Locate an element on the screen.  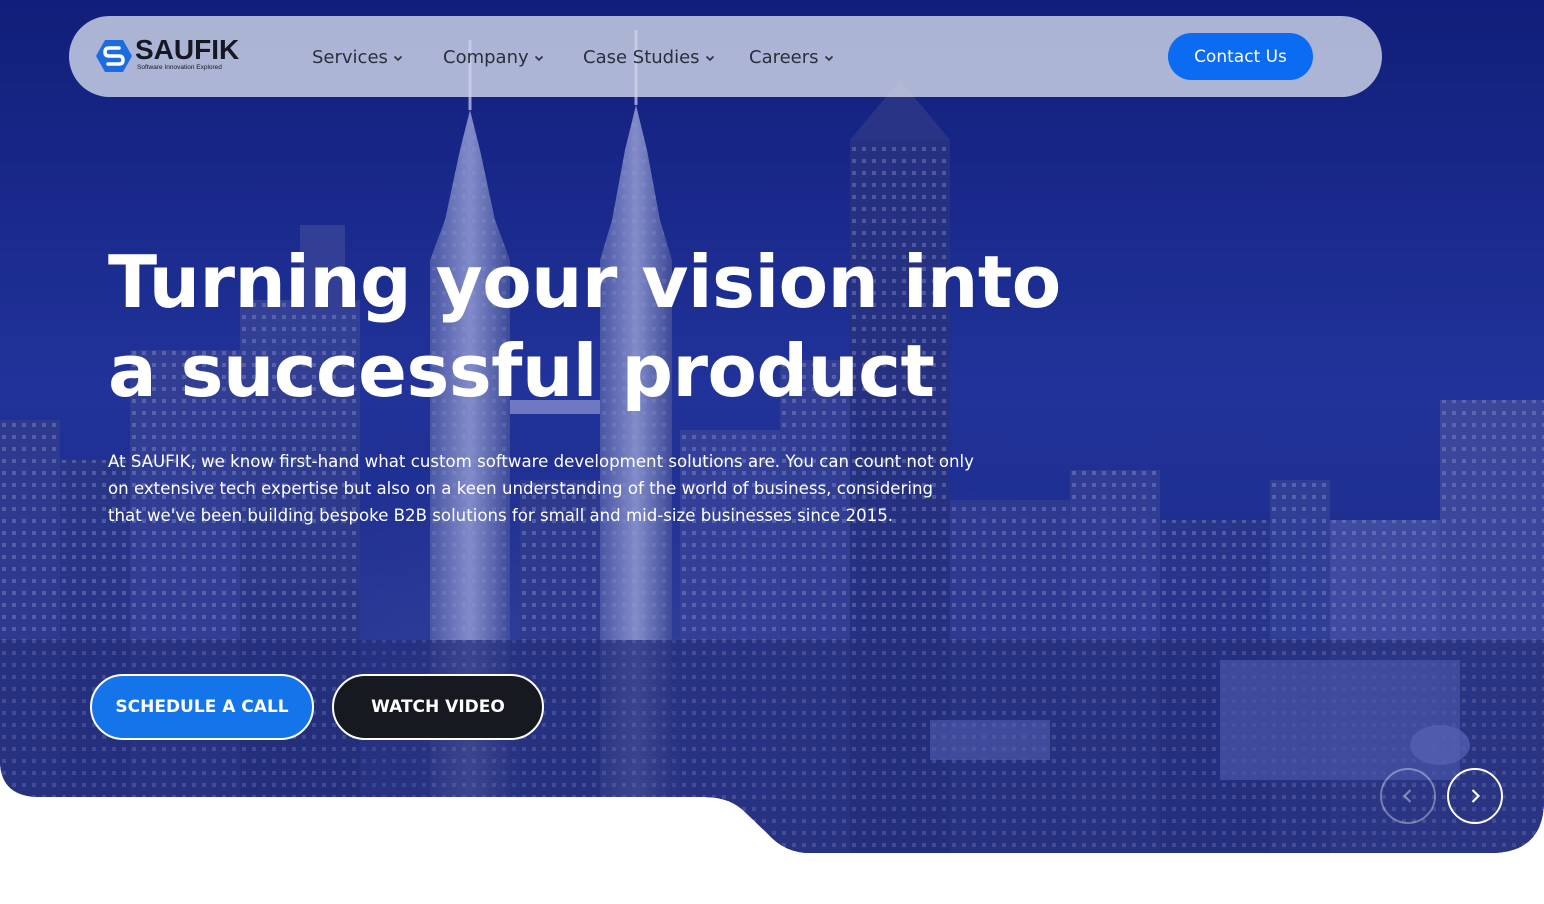
nav-item-services: Services is located at coordinates (357, 57).